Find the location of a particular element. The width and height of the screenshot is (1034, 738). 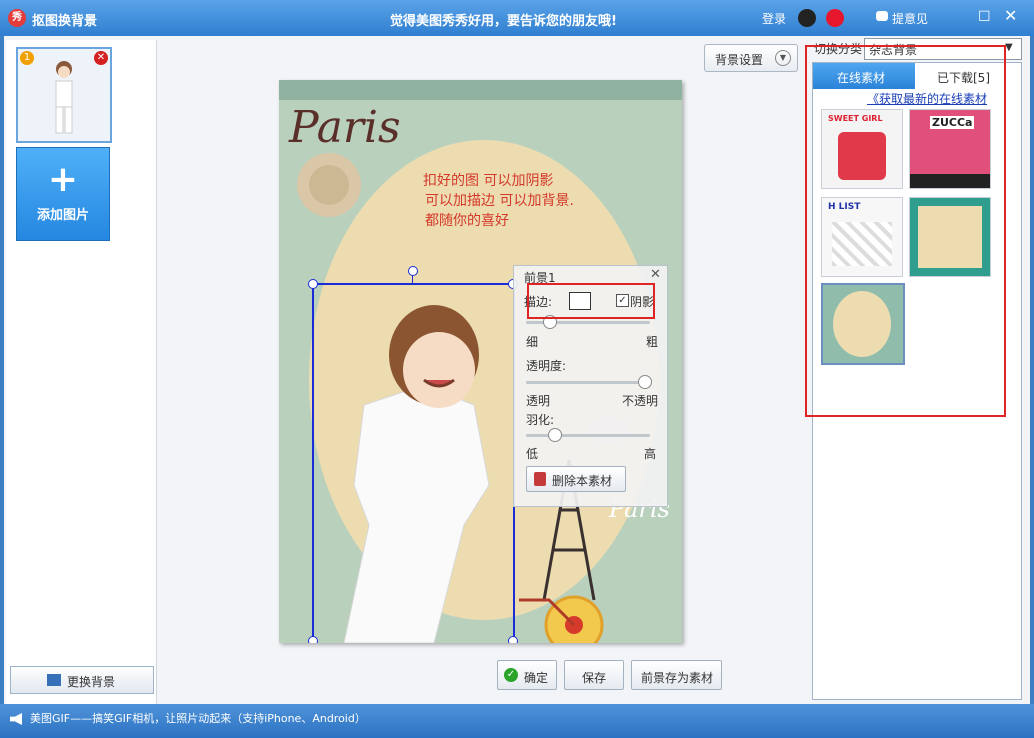

thick-label: 粗 is located at coordinates (652, 342).